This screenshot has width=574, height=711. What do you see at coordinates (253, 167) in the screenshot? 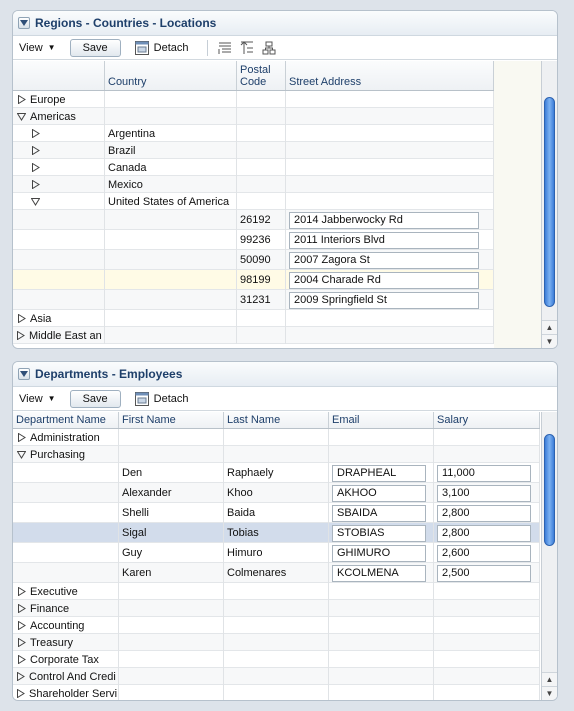
I see `table-row: Canada` at bounding box center [253, 167].